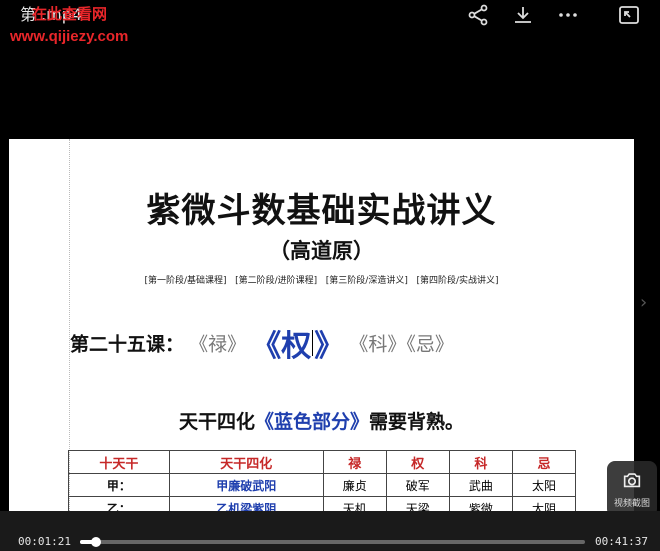  I want to click on memo-line: 天干四化《蓝色部分》需要背熟。, so click(321, 420).